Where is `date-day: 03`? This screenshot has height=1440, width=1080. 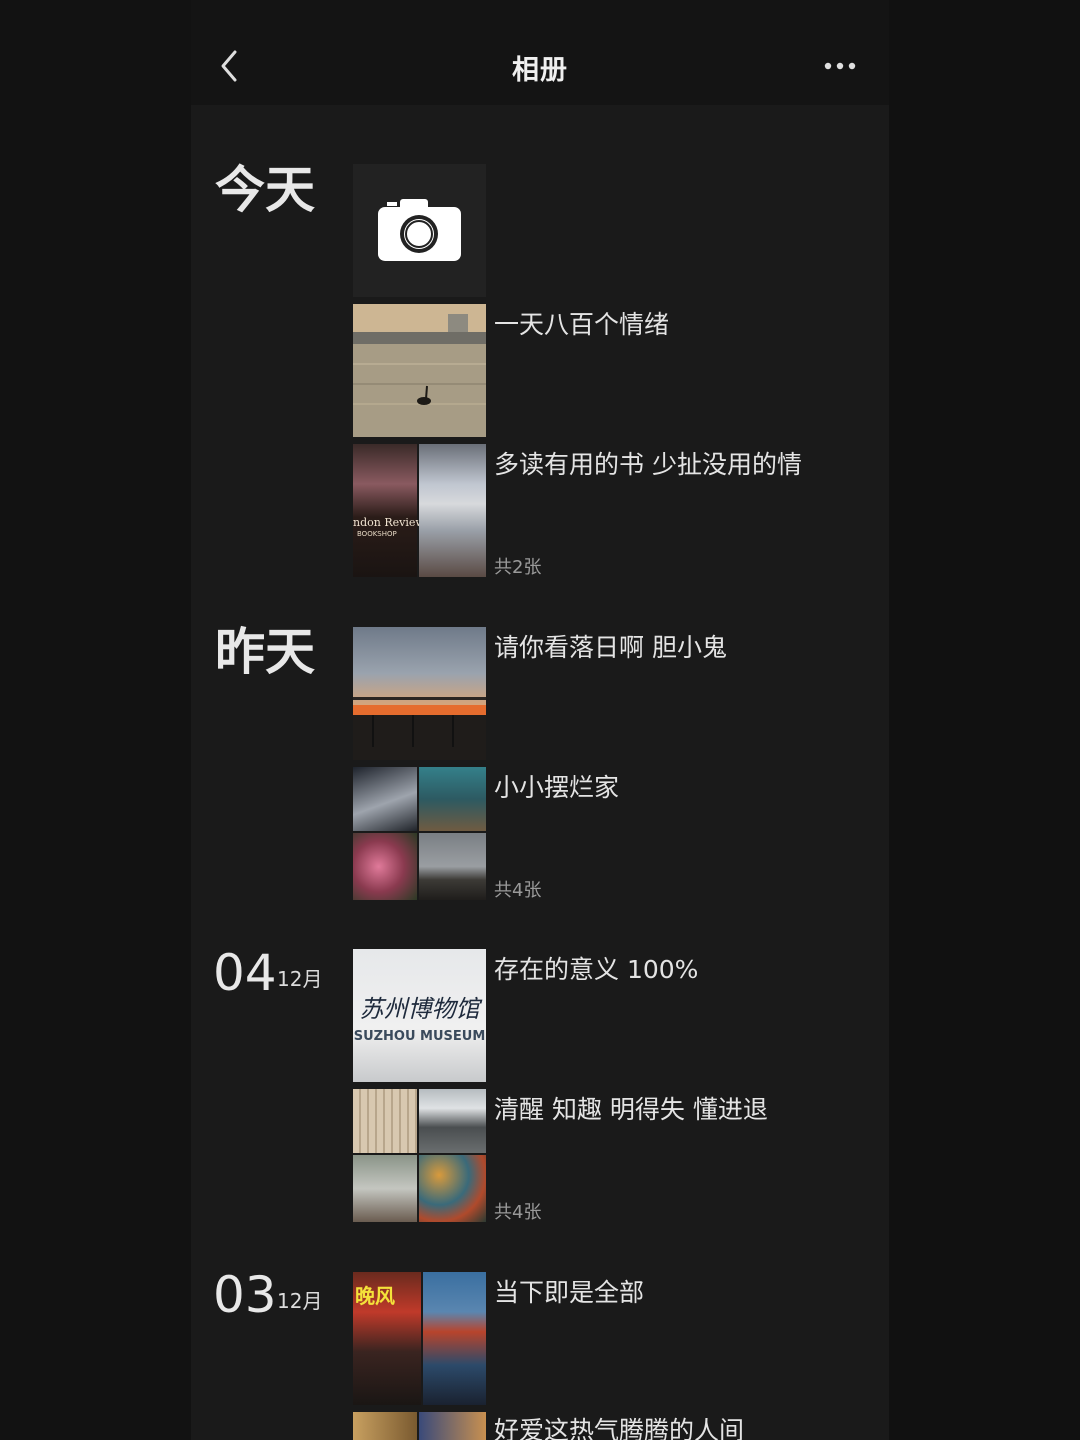
date-day: 03 is located at coordinates (245, 1295).